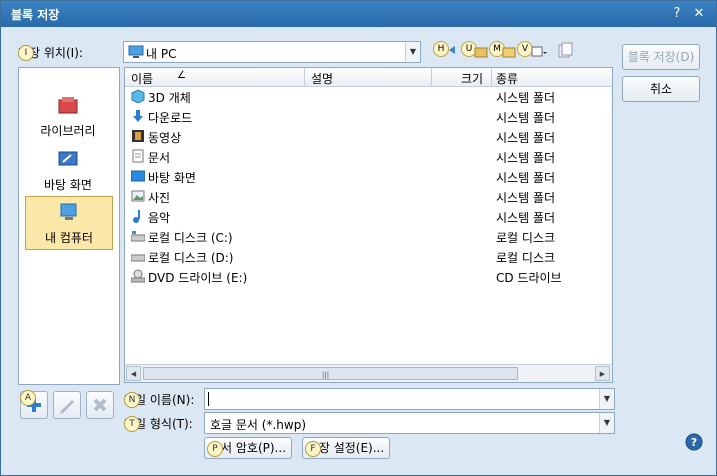 This screenshot has height=476, width=717. Describe the element at coordinates (565, 50) in the screenshot. I see `properties-icon` at that location.